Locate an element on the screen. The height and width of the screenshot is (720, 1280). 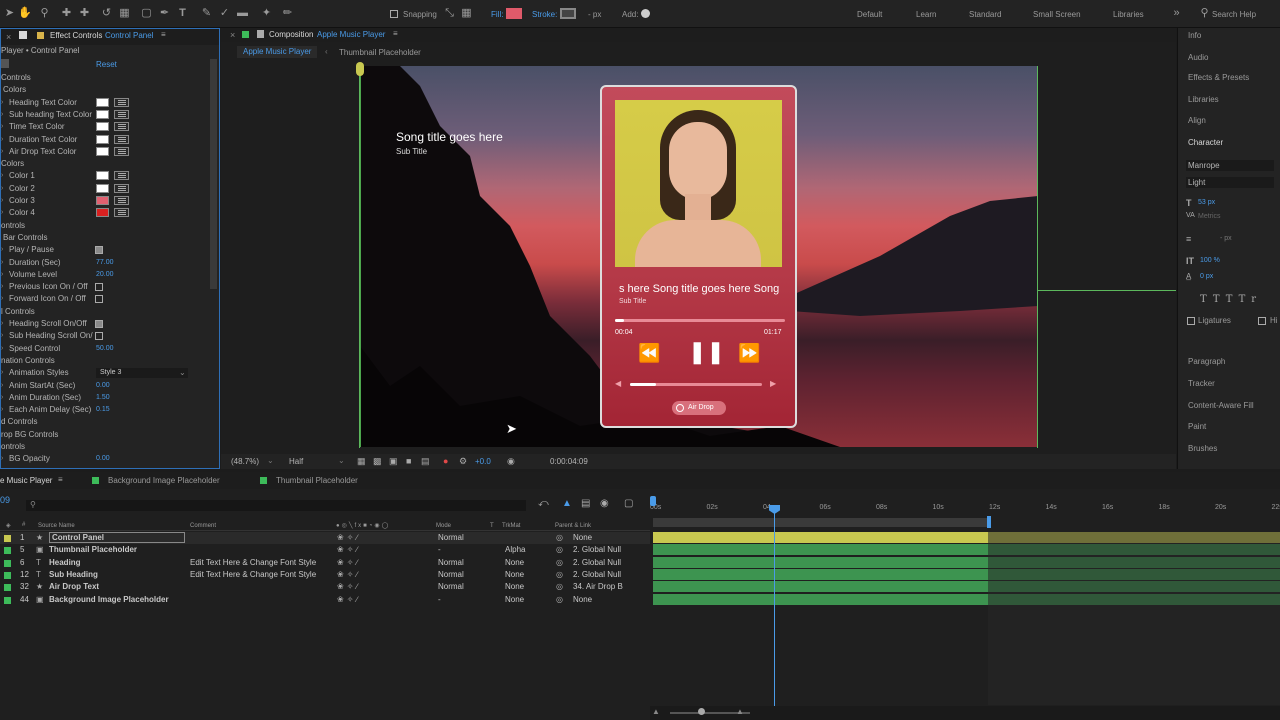
anchor-tool-icon: ▦ is located at coordinates (124, 13).